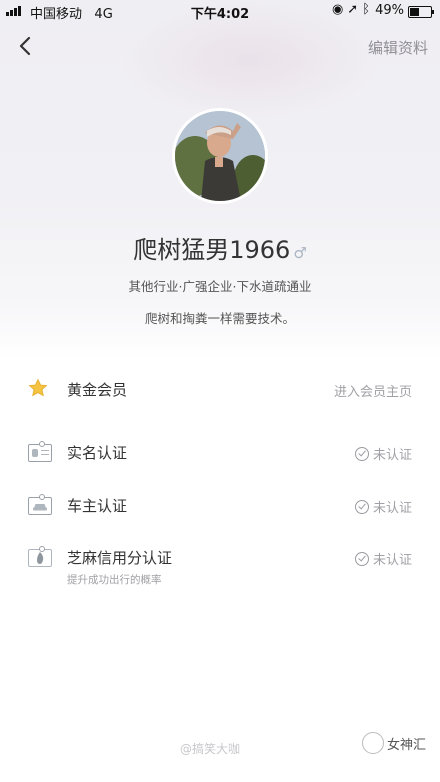 This screenshot has height=782, width=440. What do you see at coordinates (97, 390) in the screenshot?
I see `gold-member-label: 黄金会员` at bounding box center [97, 390].